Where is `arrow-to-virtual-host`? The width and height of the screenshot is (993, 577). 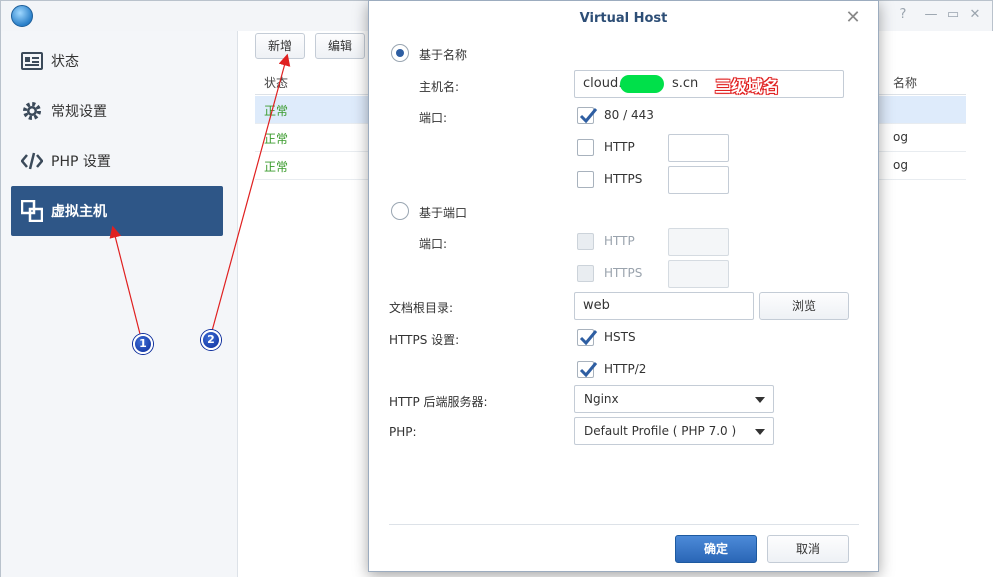
arrow-to-virtual-host is located at coordinates (125, 280).